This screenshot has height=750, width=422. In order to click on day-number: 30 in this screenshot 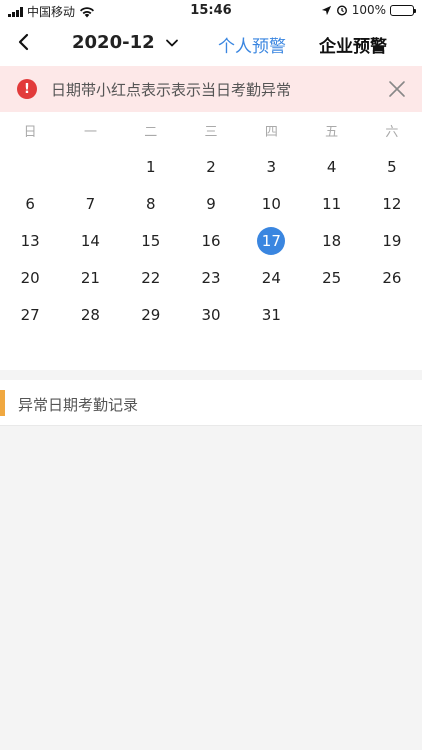, I will do `click(211, 314)`.